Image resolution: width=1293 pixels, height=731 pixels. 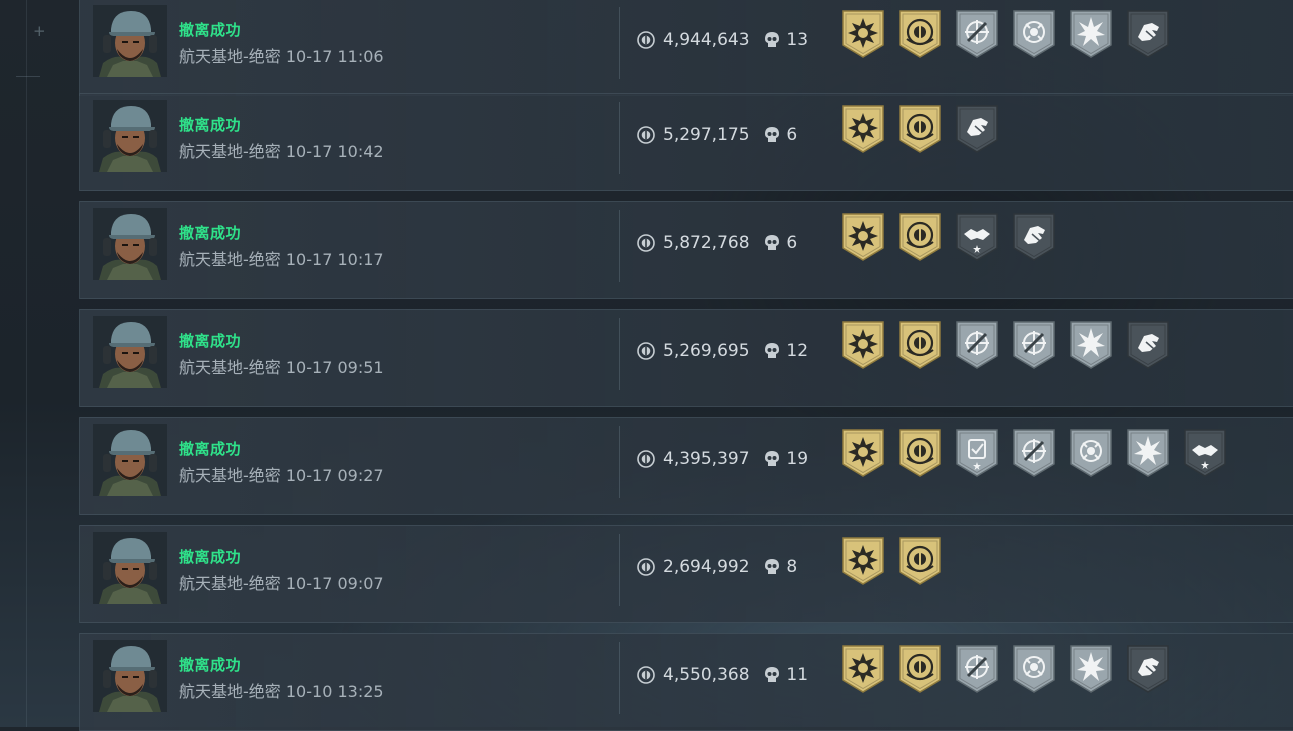 I want to click on kill-count: 8, so click(x=792, y=567).